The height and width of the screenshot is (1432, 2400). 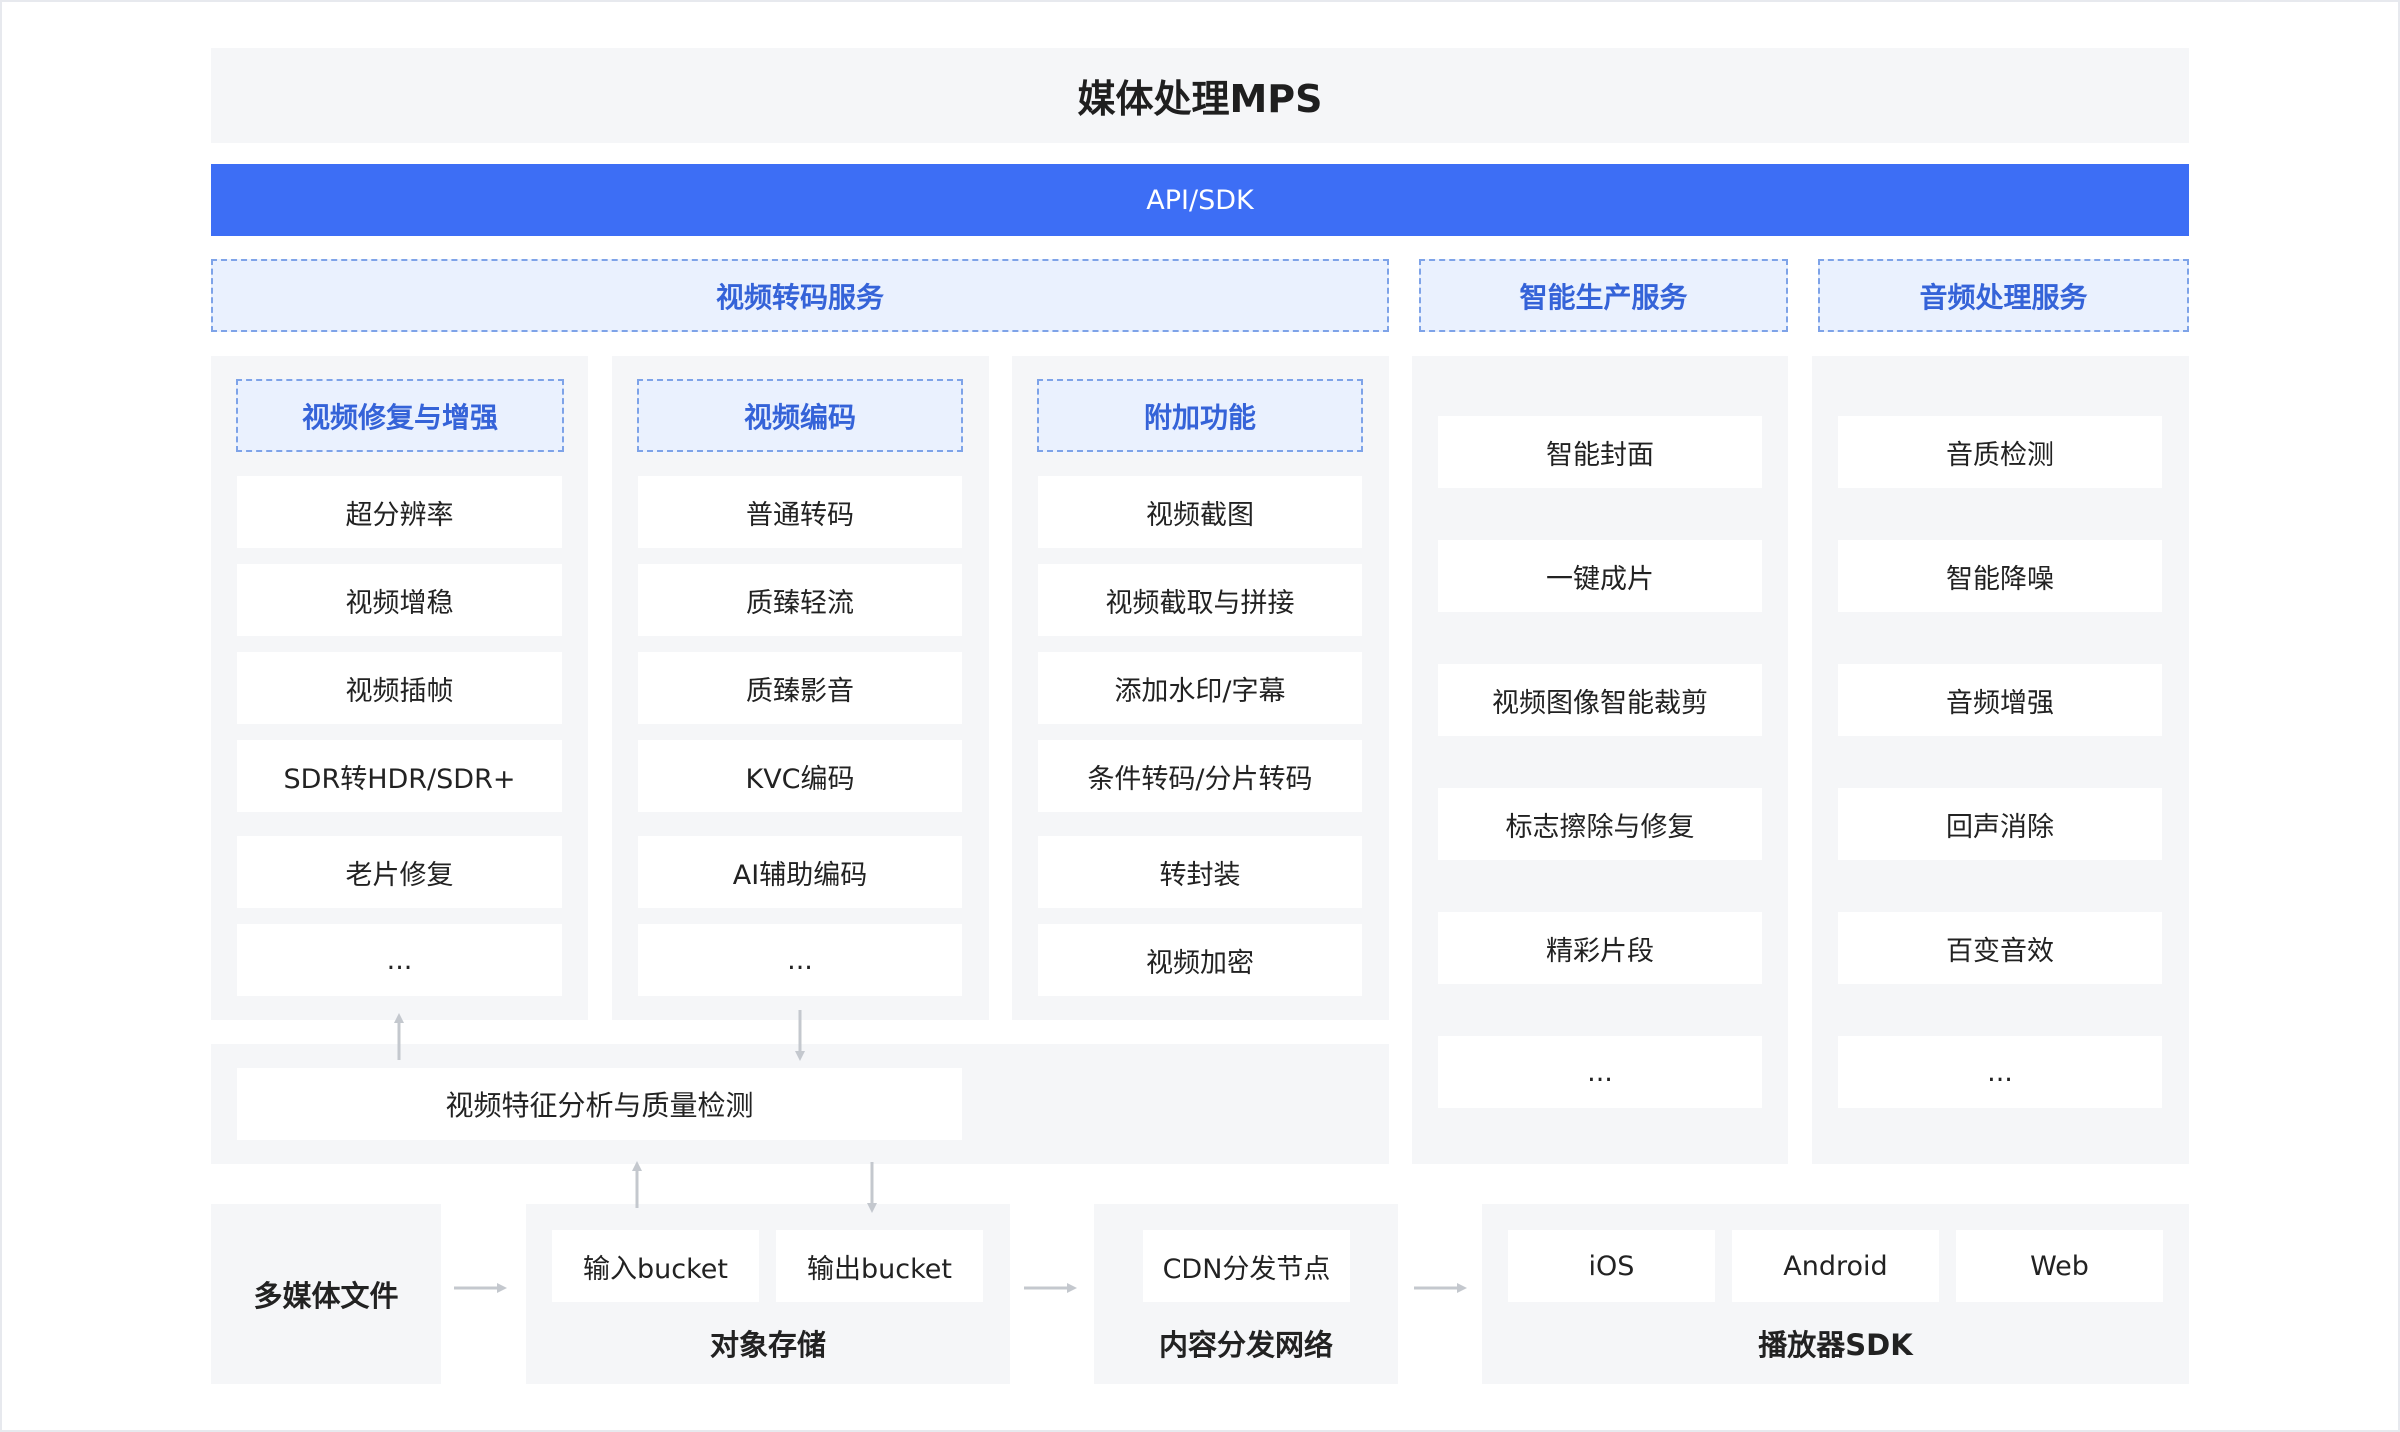 What do you see at coordinates (930, 1151) in the screenshot?
I see `arrows-layer` at bounding box center [930, 1151].